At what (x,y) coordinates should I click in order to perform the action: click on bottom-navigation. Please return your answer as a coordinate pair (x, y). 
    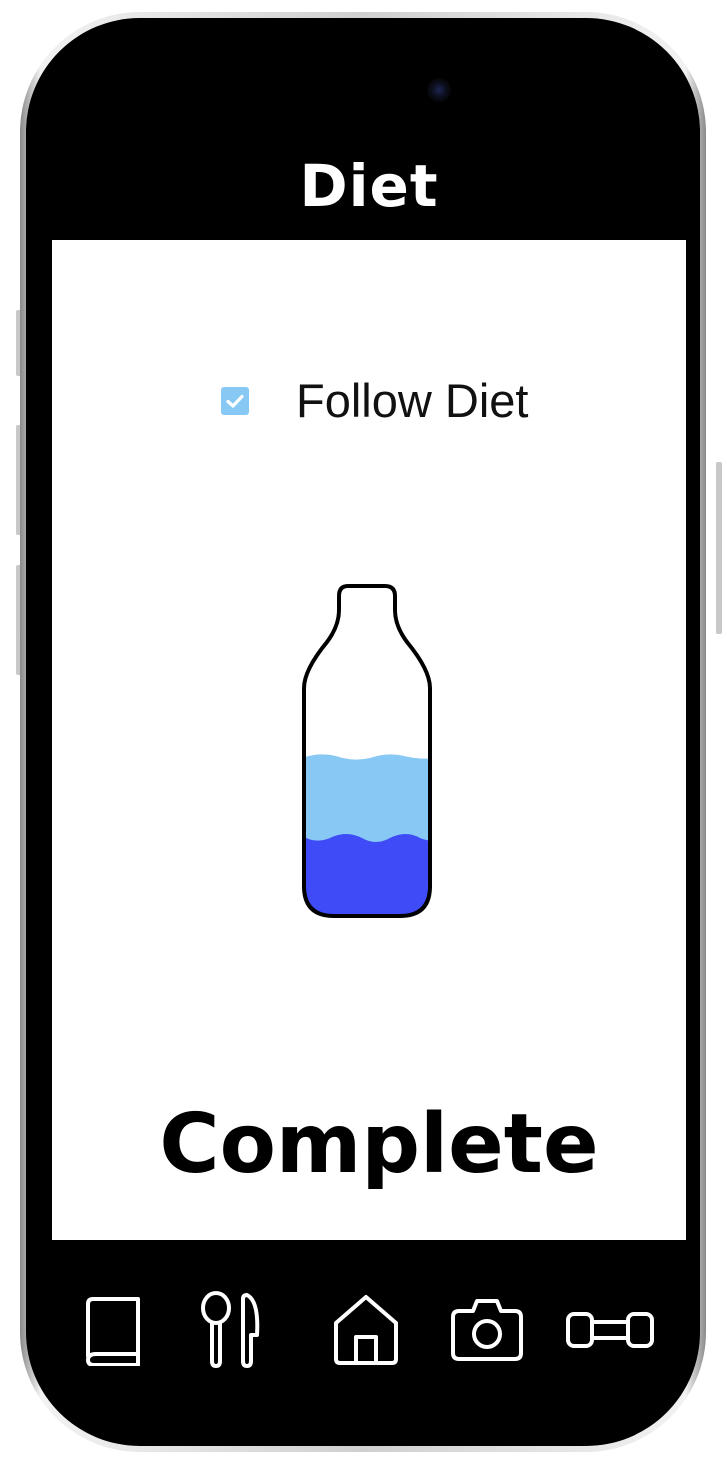
    Looking at the image, I should click on (369, 1330).